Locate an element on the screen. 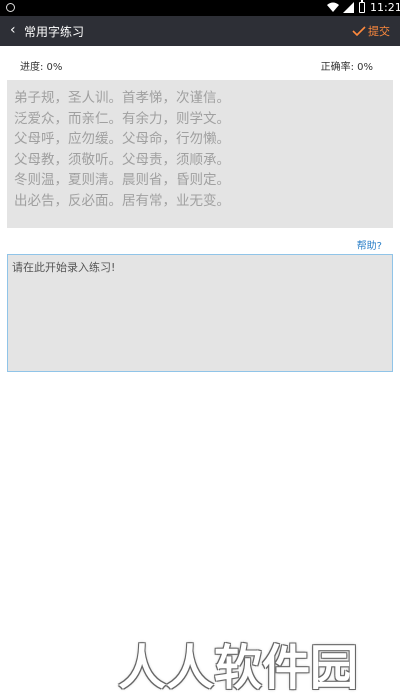  checkmark-icon is located at coordinates (359, 31).